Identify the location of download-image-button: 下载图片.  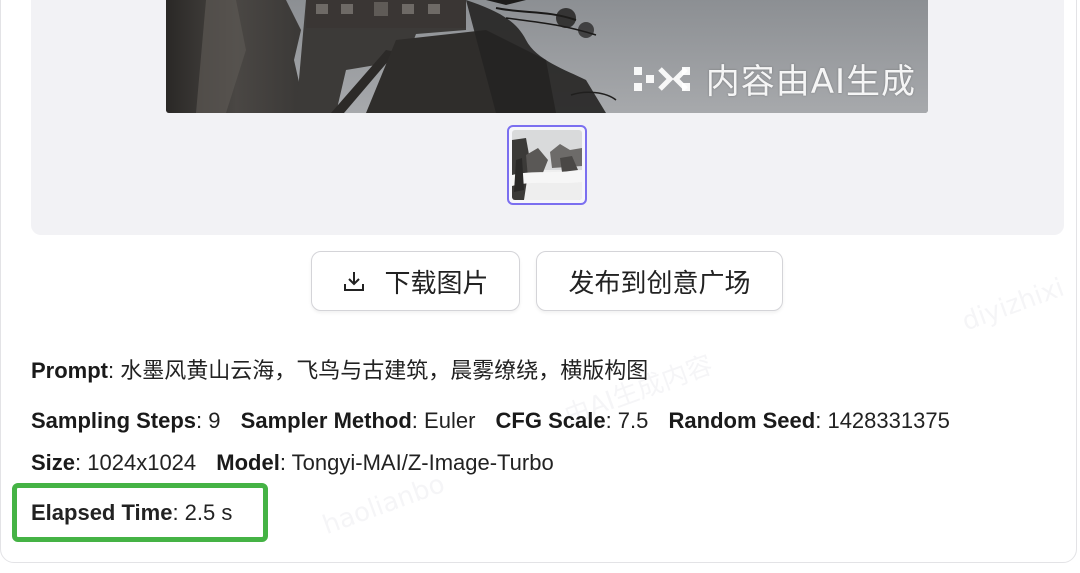
(415, 281).